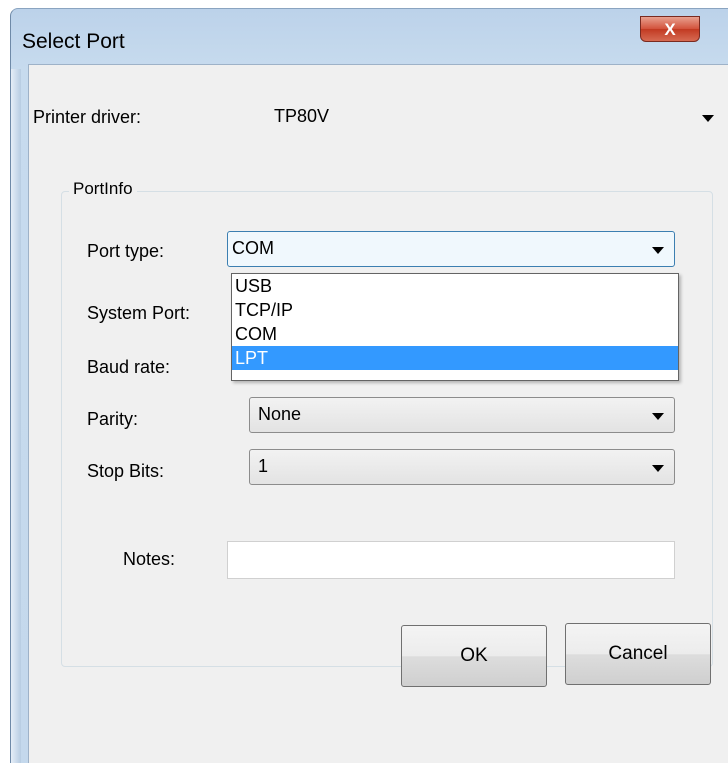 This screenshot has width=728, height=763. What do you see at coordinates (455, 286) in the screenshot?
I see `port-type-option-usb: USB` at bounding box center [455, 286].